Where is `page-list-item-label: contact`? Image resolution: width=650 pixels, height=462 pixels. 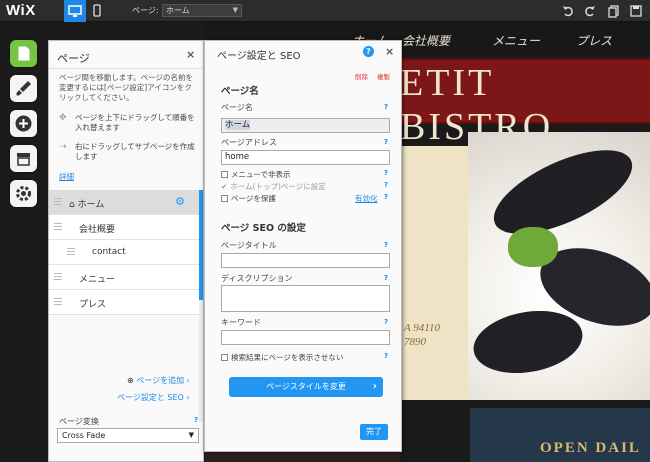 page-list-item-label: contact is located at coordinates (109, 252).